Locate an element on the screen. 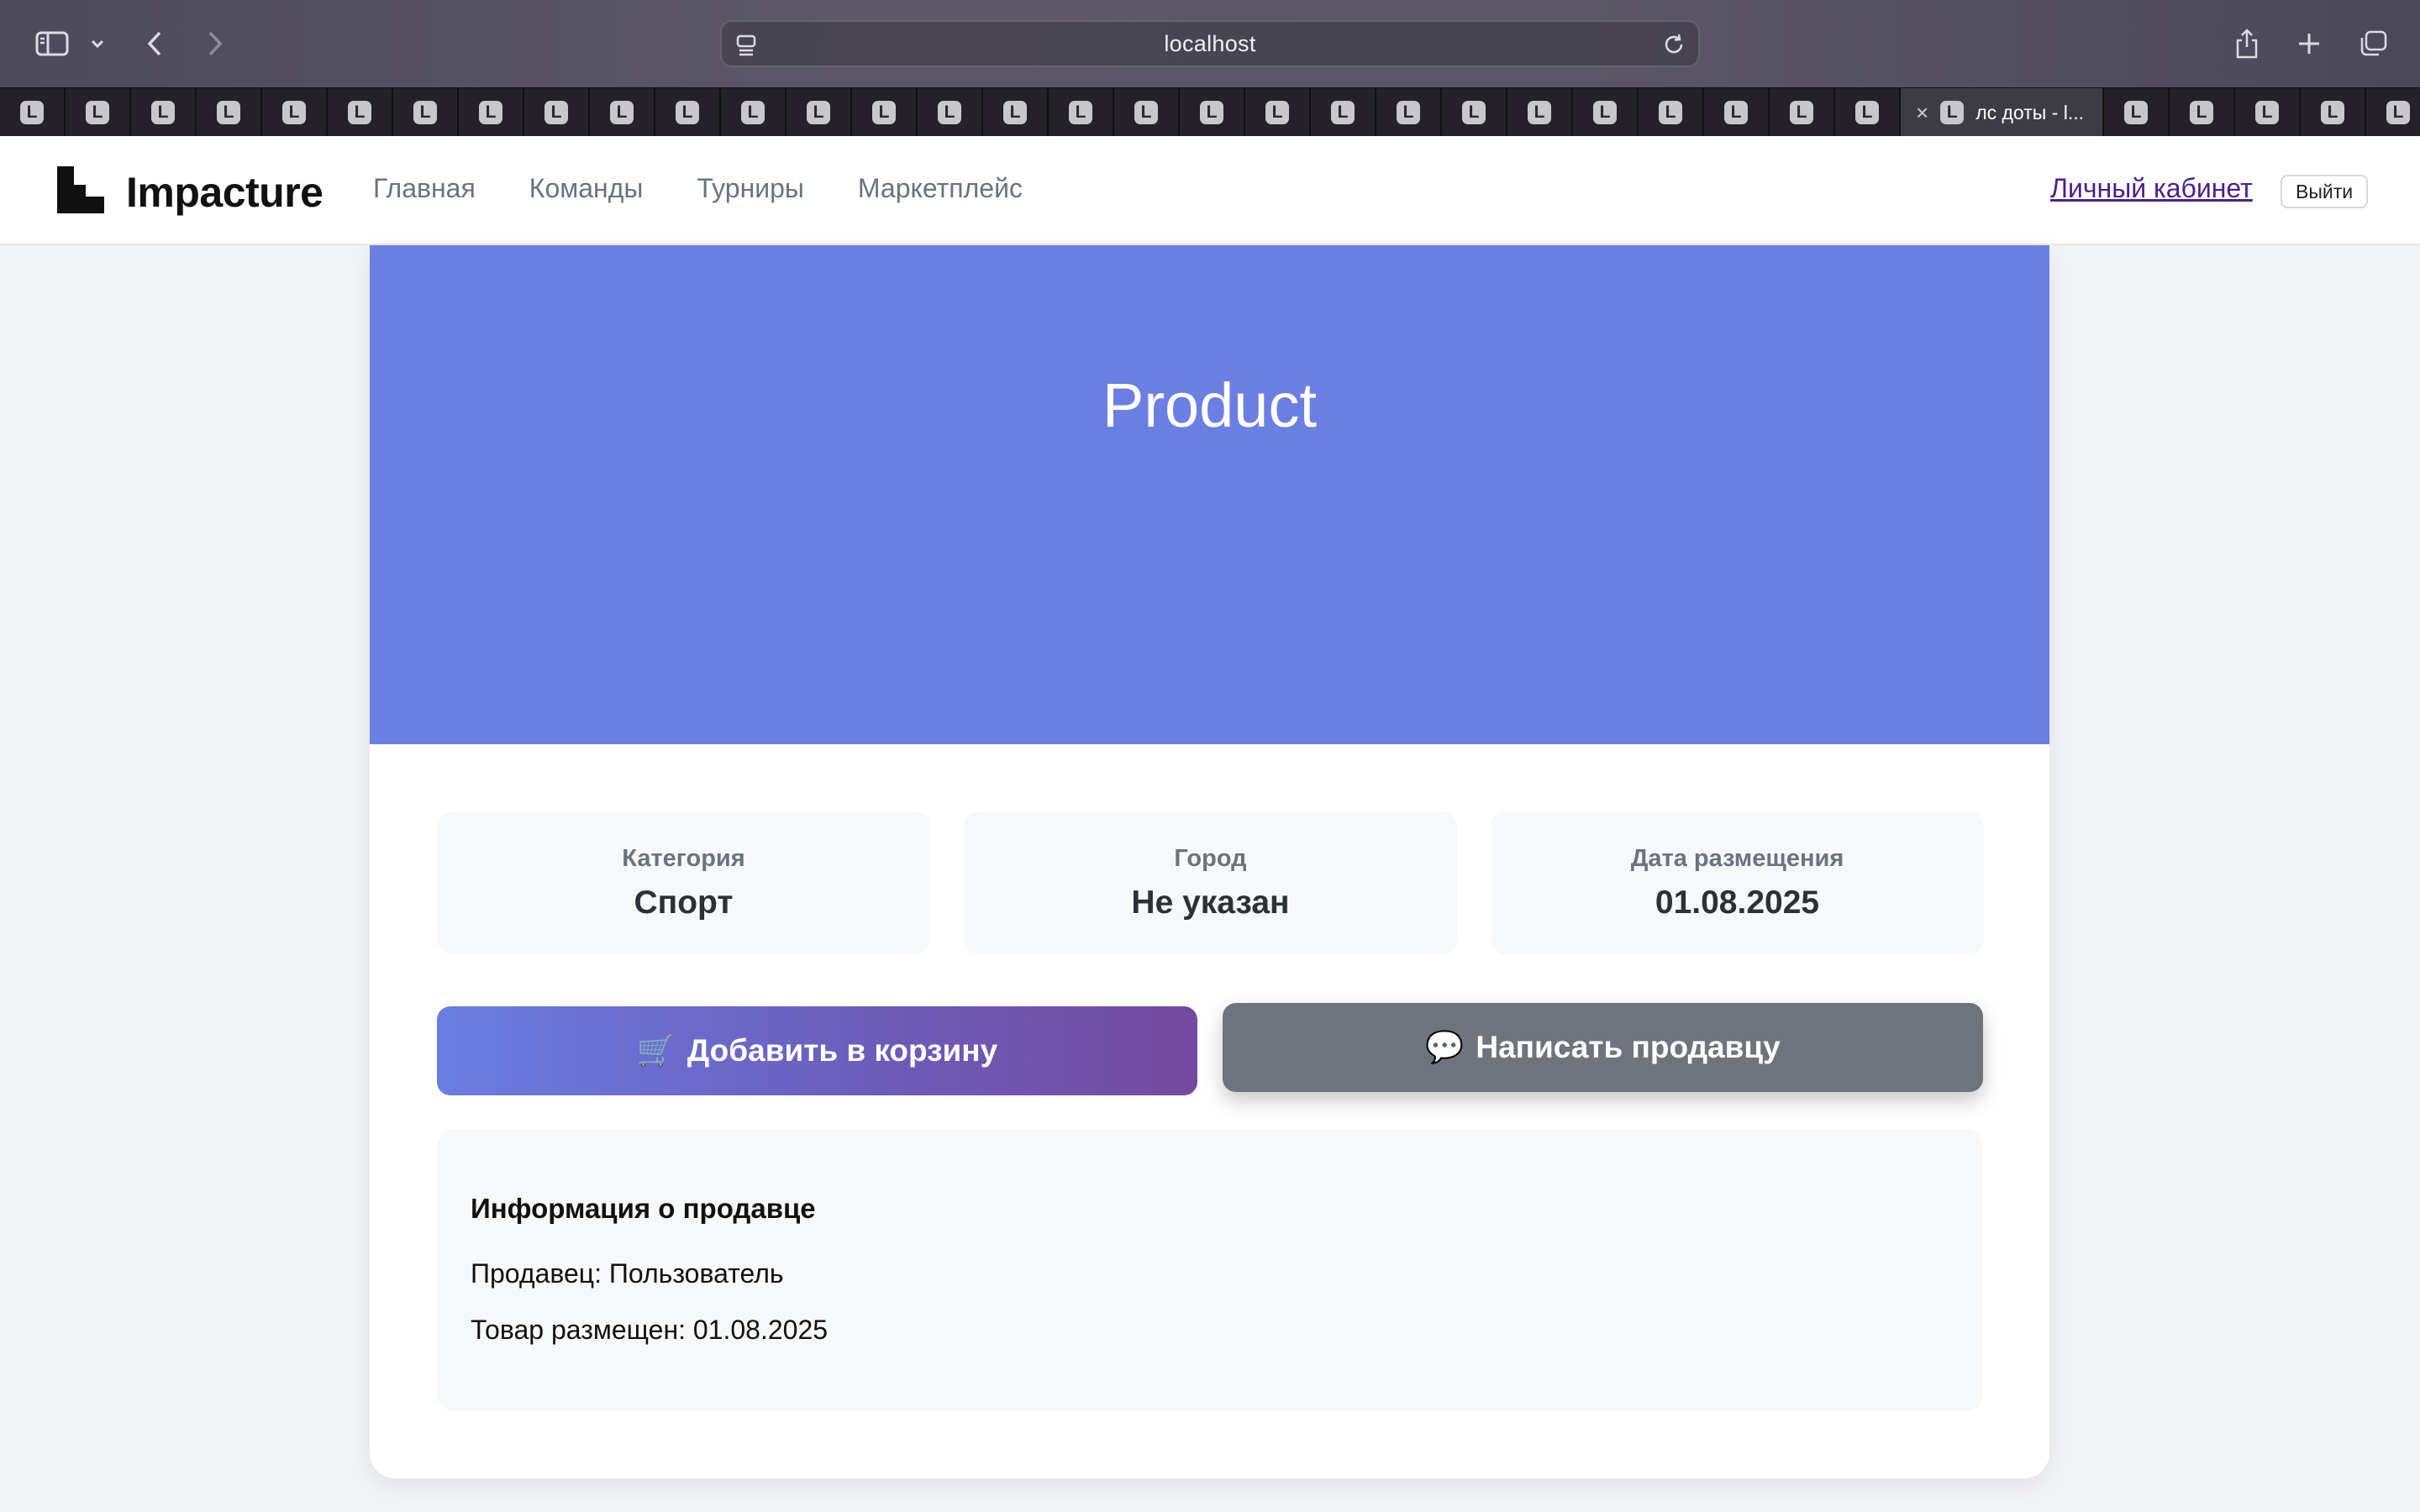  tab-overview-icon is located at coordinates (2373, 43).